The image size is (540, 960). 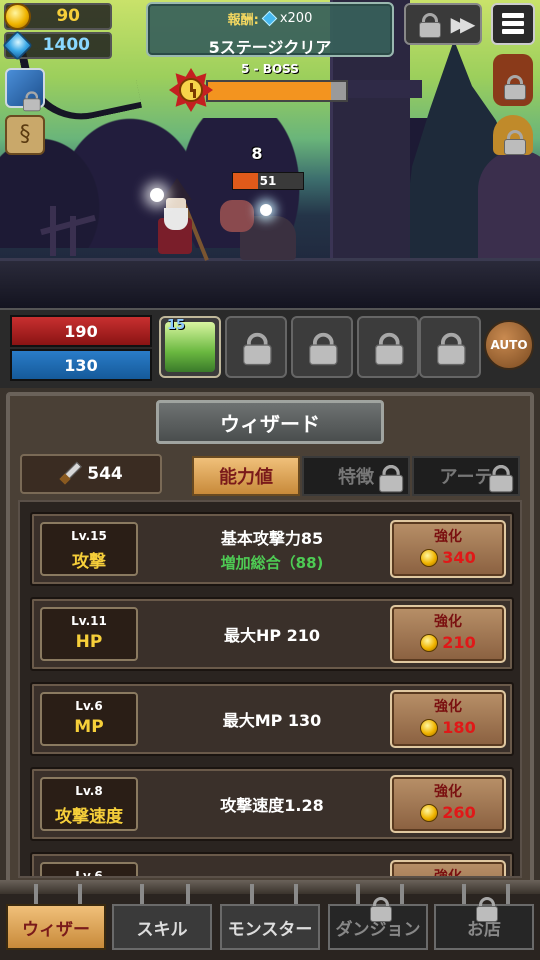 I want to click on reward-label: 報酬:, so click(x=243, y=20).